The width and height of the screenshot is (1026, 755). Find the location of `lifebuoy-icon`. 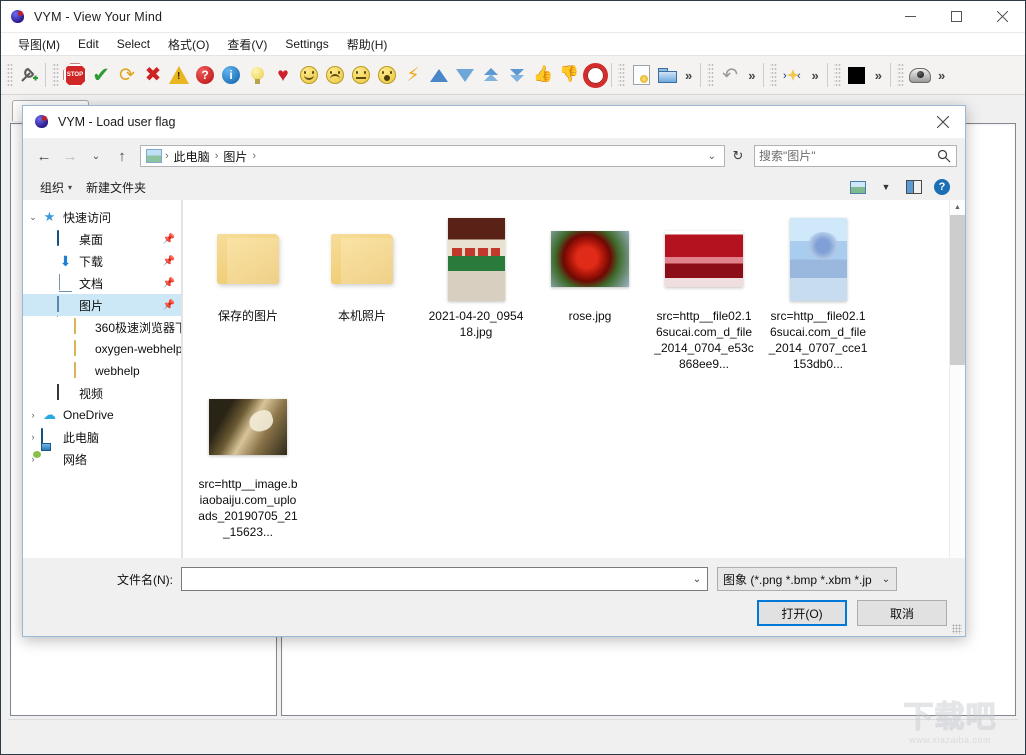

lifebuoy-icon is located at coordinates (595, 75).